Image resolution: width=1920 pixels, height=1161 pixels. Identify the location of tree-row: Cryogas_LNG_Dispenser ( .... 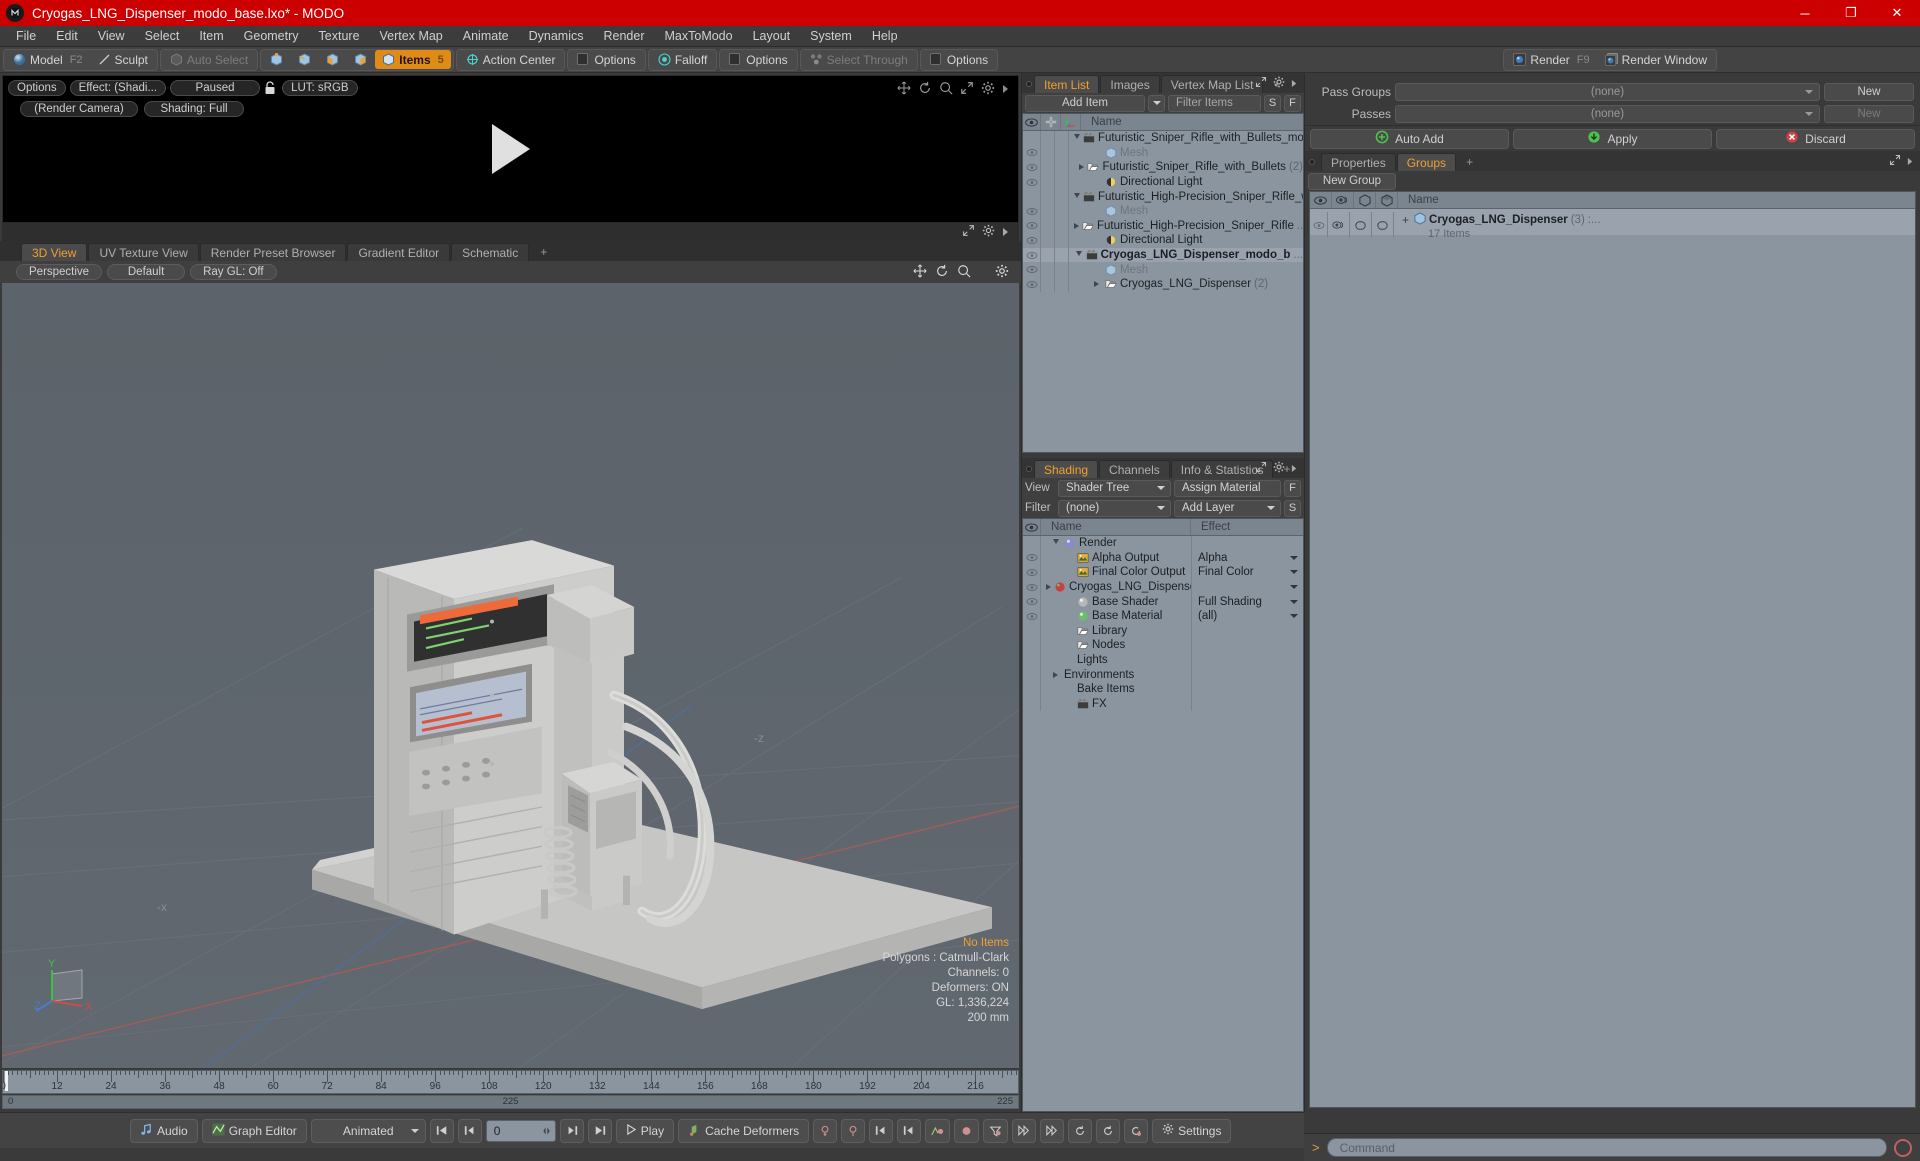
(1163, 587).